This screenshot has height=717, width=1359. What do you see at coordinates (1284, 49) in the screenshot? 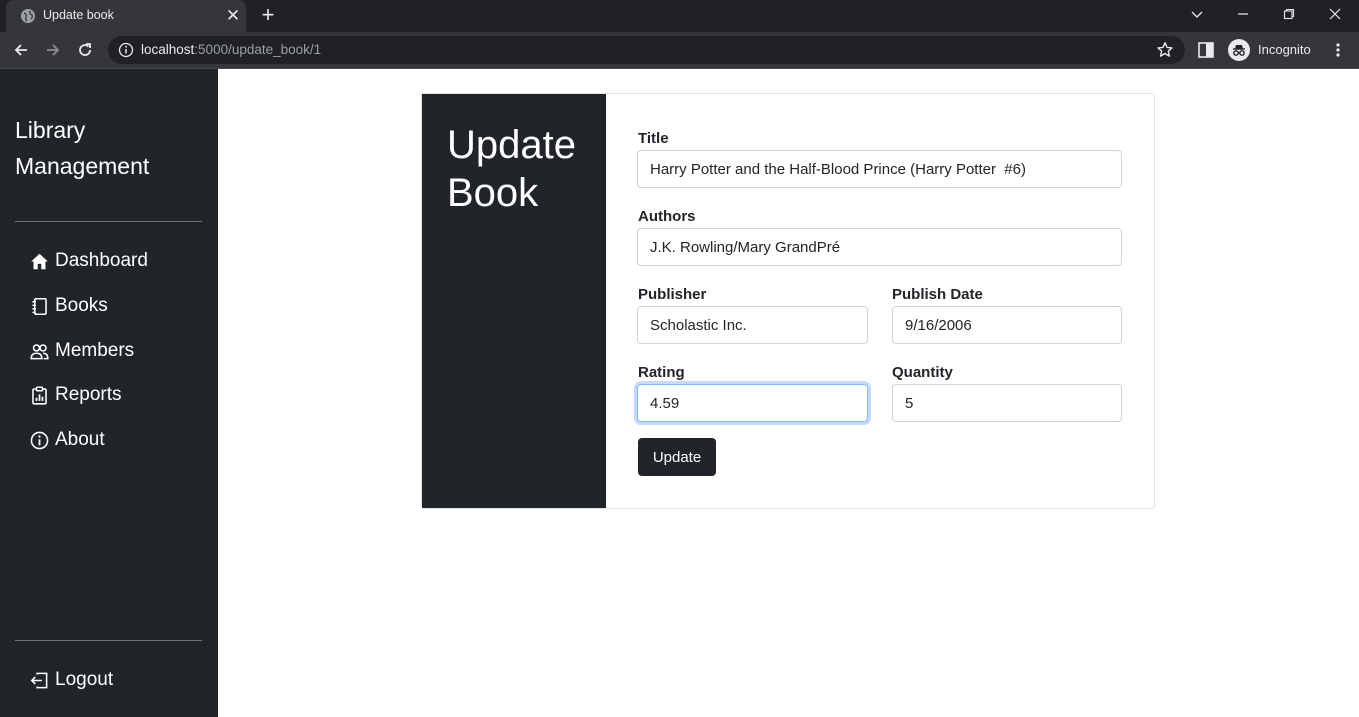
I see `incognito-label: Incognito` at bounding box center [1284, 49].